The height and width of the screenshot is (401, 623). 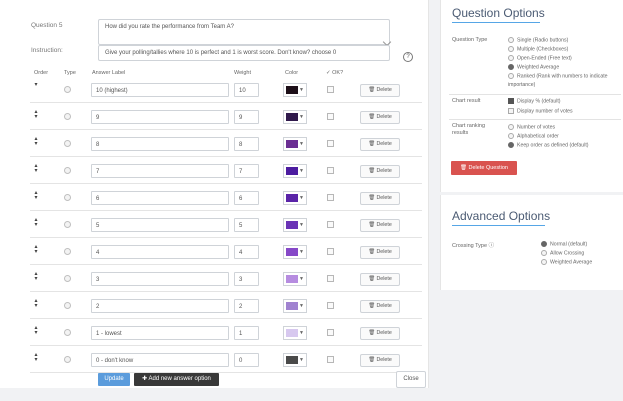 I want to click on weight-input: 1, so click(x=246, y=333).